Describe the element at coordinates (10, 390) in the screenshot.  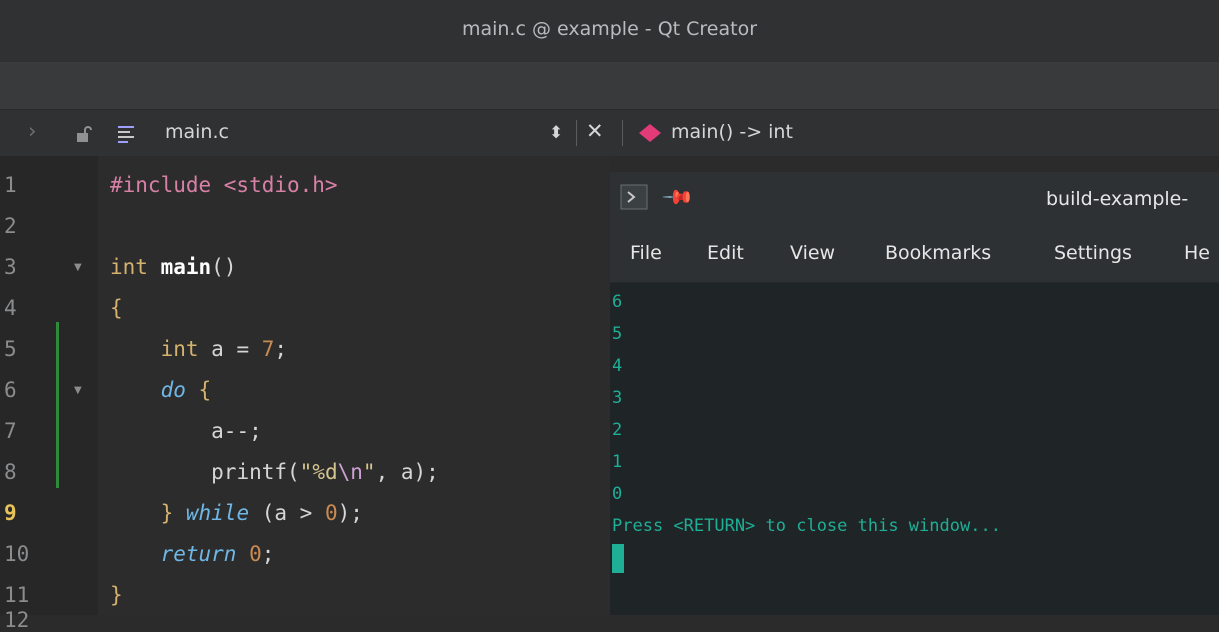
I see `line-number: 6` at that location.